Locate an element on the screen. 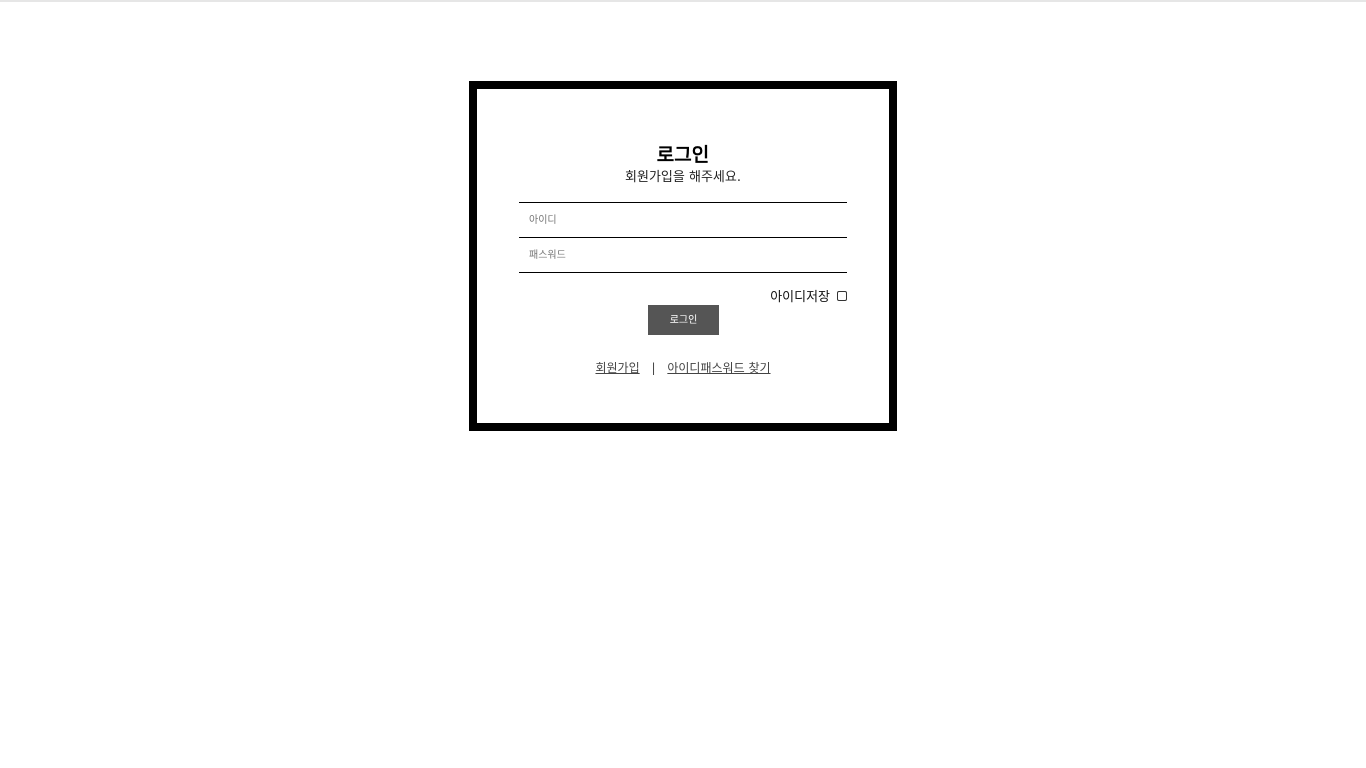  password-field-wrapper is located at coordinates (683, 255).